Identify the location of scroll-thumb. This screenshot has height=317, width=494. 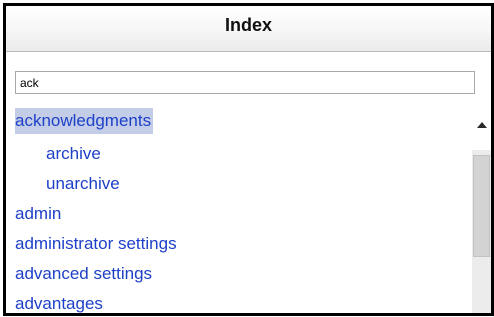
(481, 206).